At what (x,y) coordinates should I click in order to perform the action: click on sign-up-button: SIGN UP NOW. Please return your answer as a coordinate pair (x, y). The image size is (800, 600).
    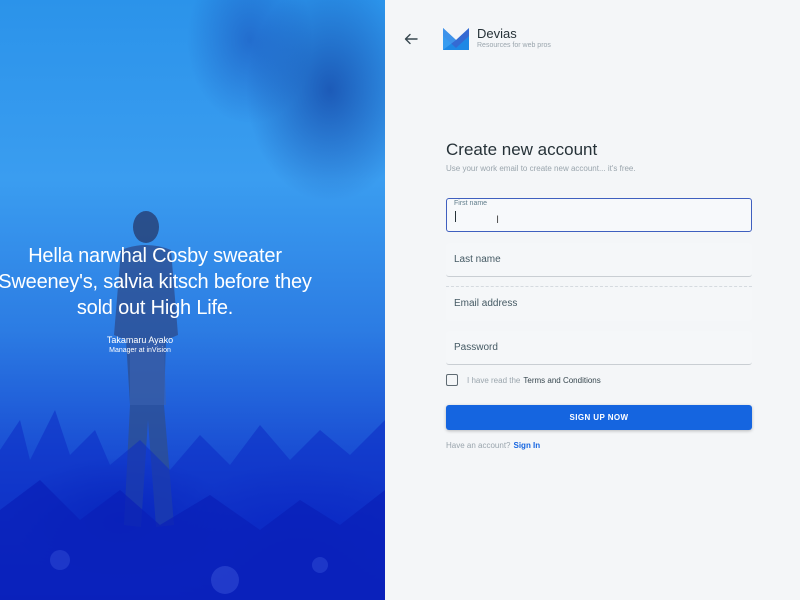
    Looking at the image, I should click on (599, 417).